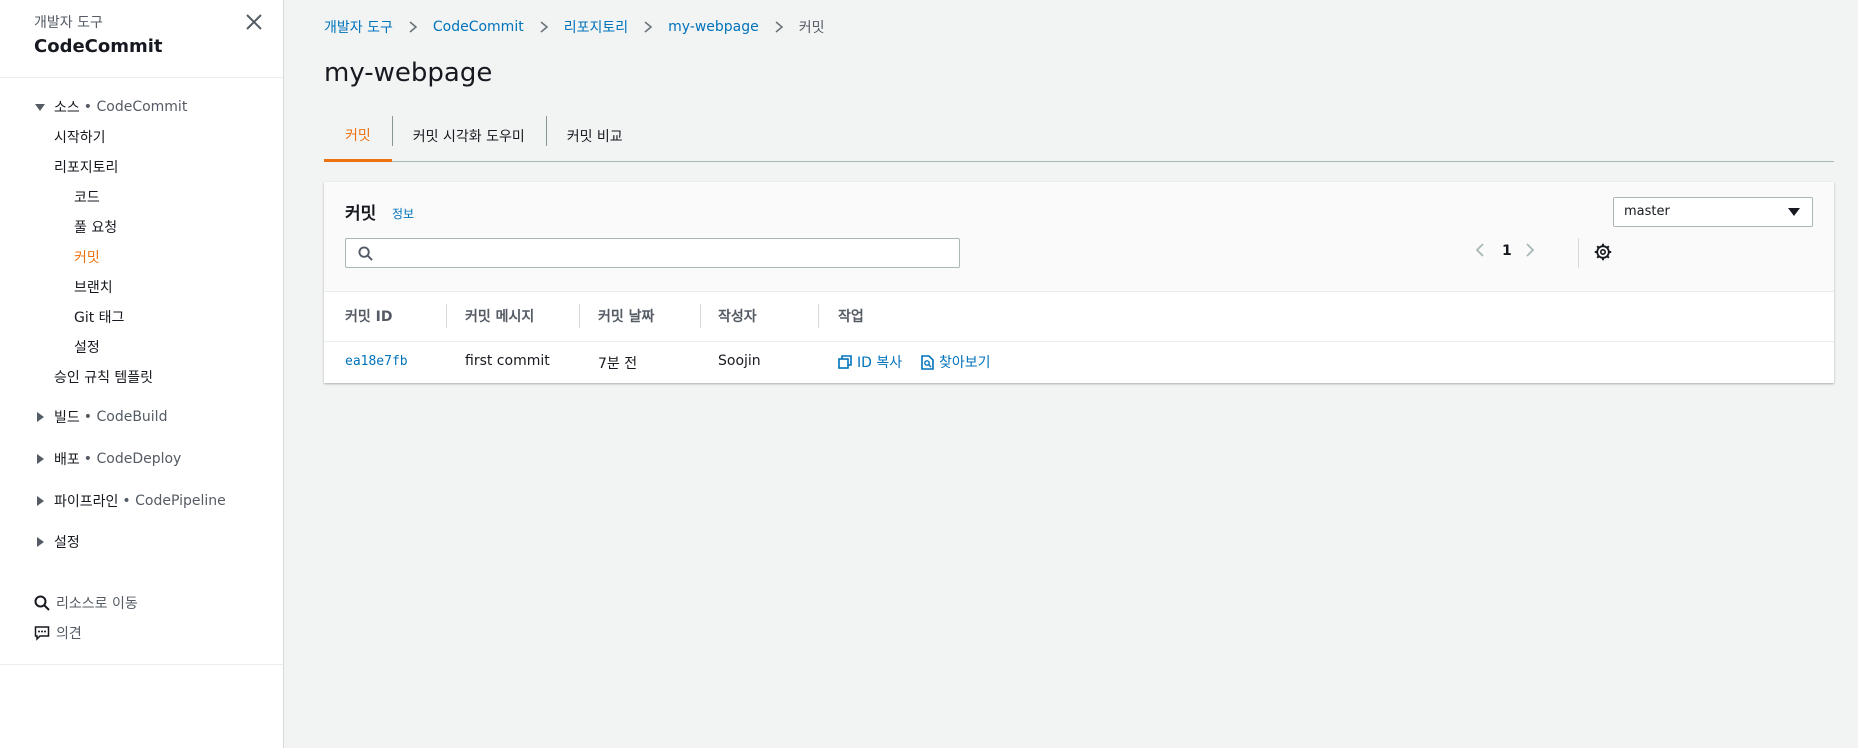 This screenshot has width=1858, height=748. I want to click on sidebar-section-source: 소스 • CodeCommit, so click(110, 107).